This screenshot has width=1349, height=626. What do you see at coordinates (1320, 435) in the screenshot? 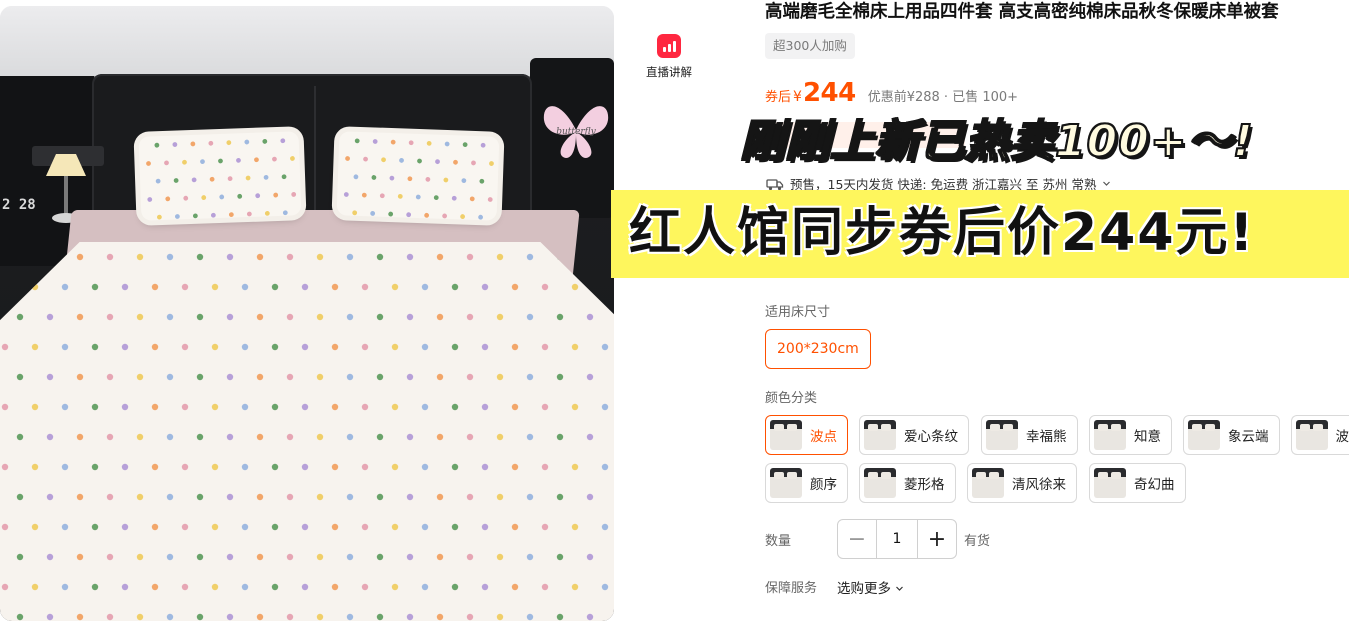
I see `color-option: 波` at bounding box center [1320, 435].